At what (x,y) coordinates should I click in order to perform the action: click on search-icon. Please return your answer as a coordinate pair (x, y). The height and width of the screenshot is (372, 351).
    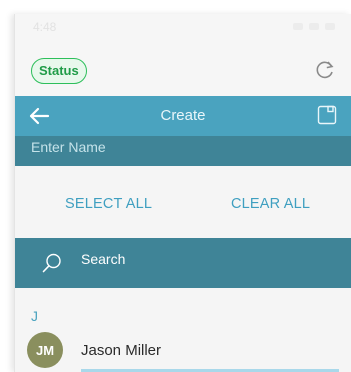
    Looking at the image, I should click on (51, 263).